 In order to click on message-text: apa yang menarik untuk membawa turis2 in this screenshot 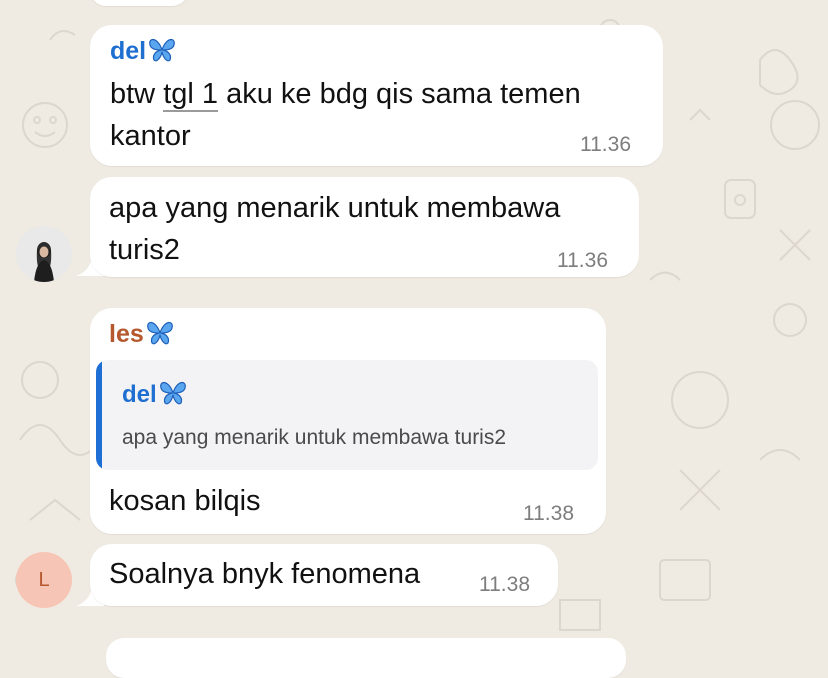, I will do `click(335, 229)`.